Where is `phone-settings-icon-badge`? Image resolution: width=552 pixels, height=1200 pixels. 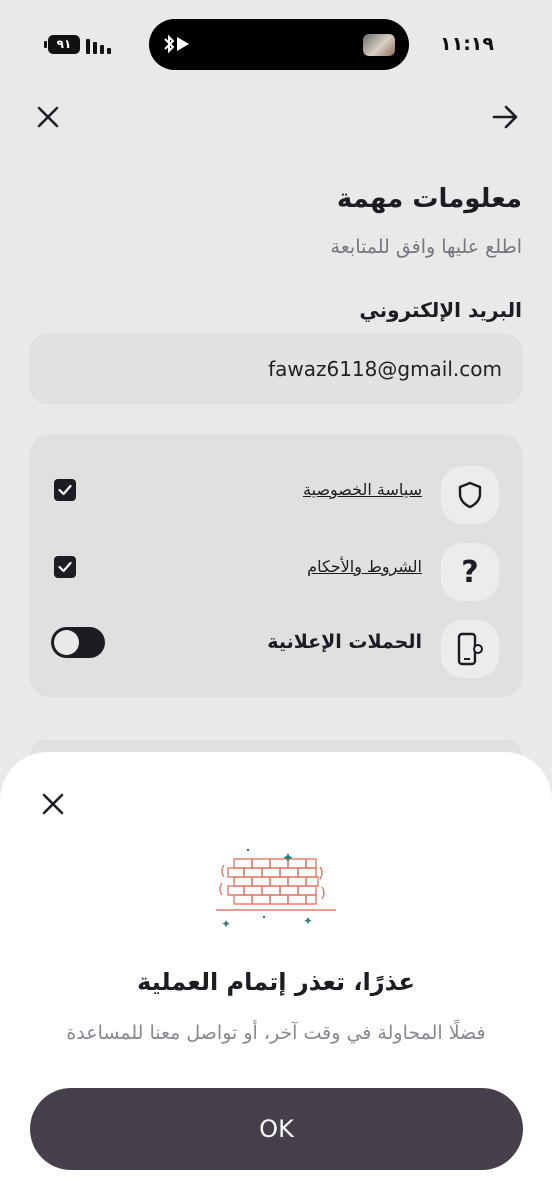 phone-settings-icon-badge is located at coordinates (470, 649).